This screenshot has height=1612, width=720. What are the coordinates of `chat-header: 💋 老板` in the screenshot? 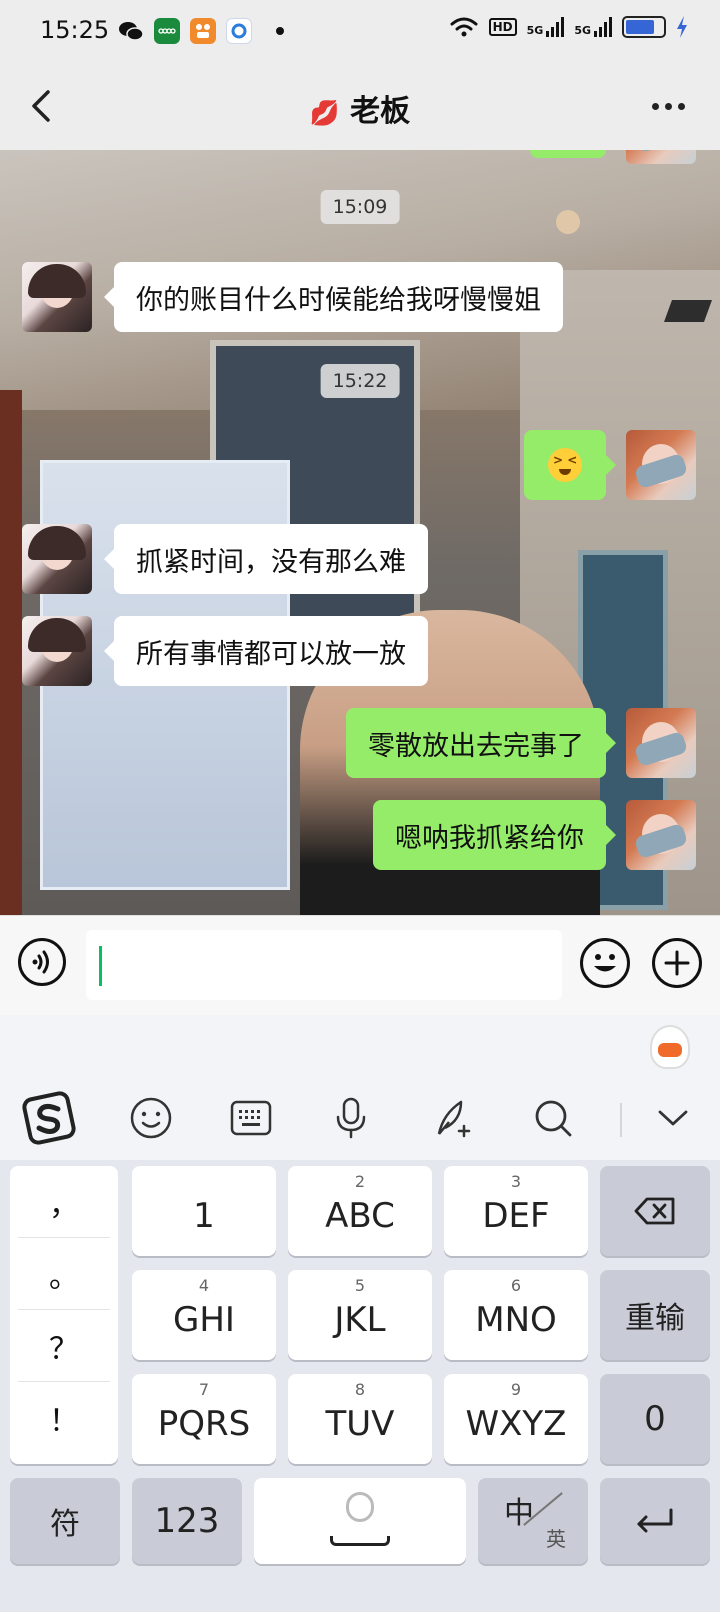 It's located at (360, 106).